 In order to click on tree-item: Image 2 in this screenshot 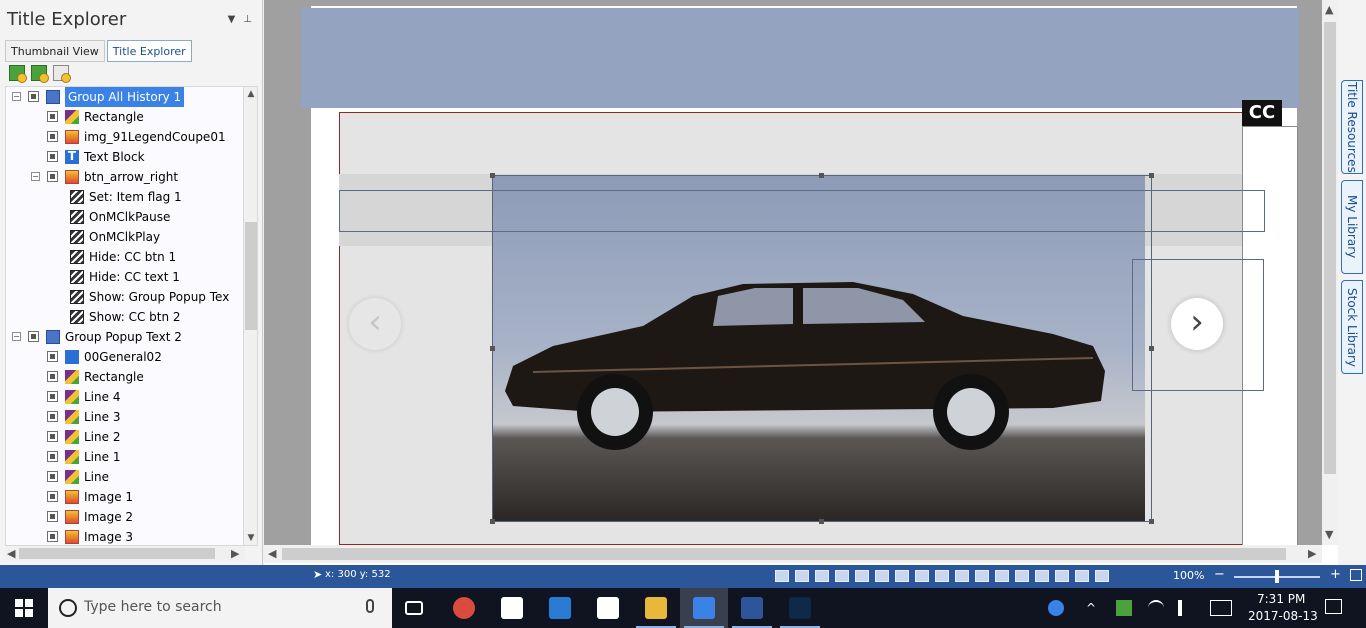, I will do `click(125, 517)`.